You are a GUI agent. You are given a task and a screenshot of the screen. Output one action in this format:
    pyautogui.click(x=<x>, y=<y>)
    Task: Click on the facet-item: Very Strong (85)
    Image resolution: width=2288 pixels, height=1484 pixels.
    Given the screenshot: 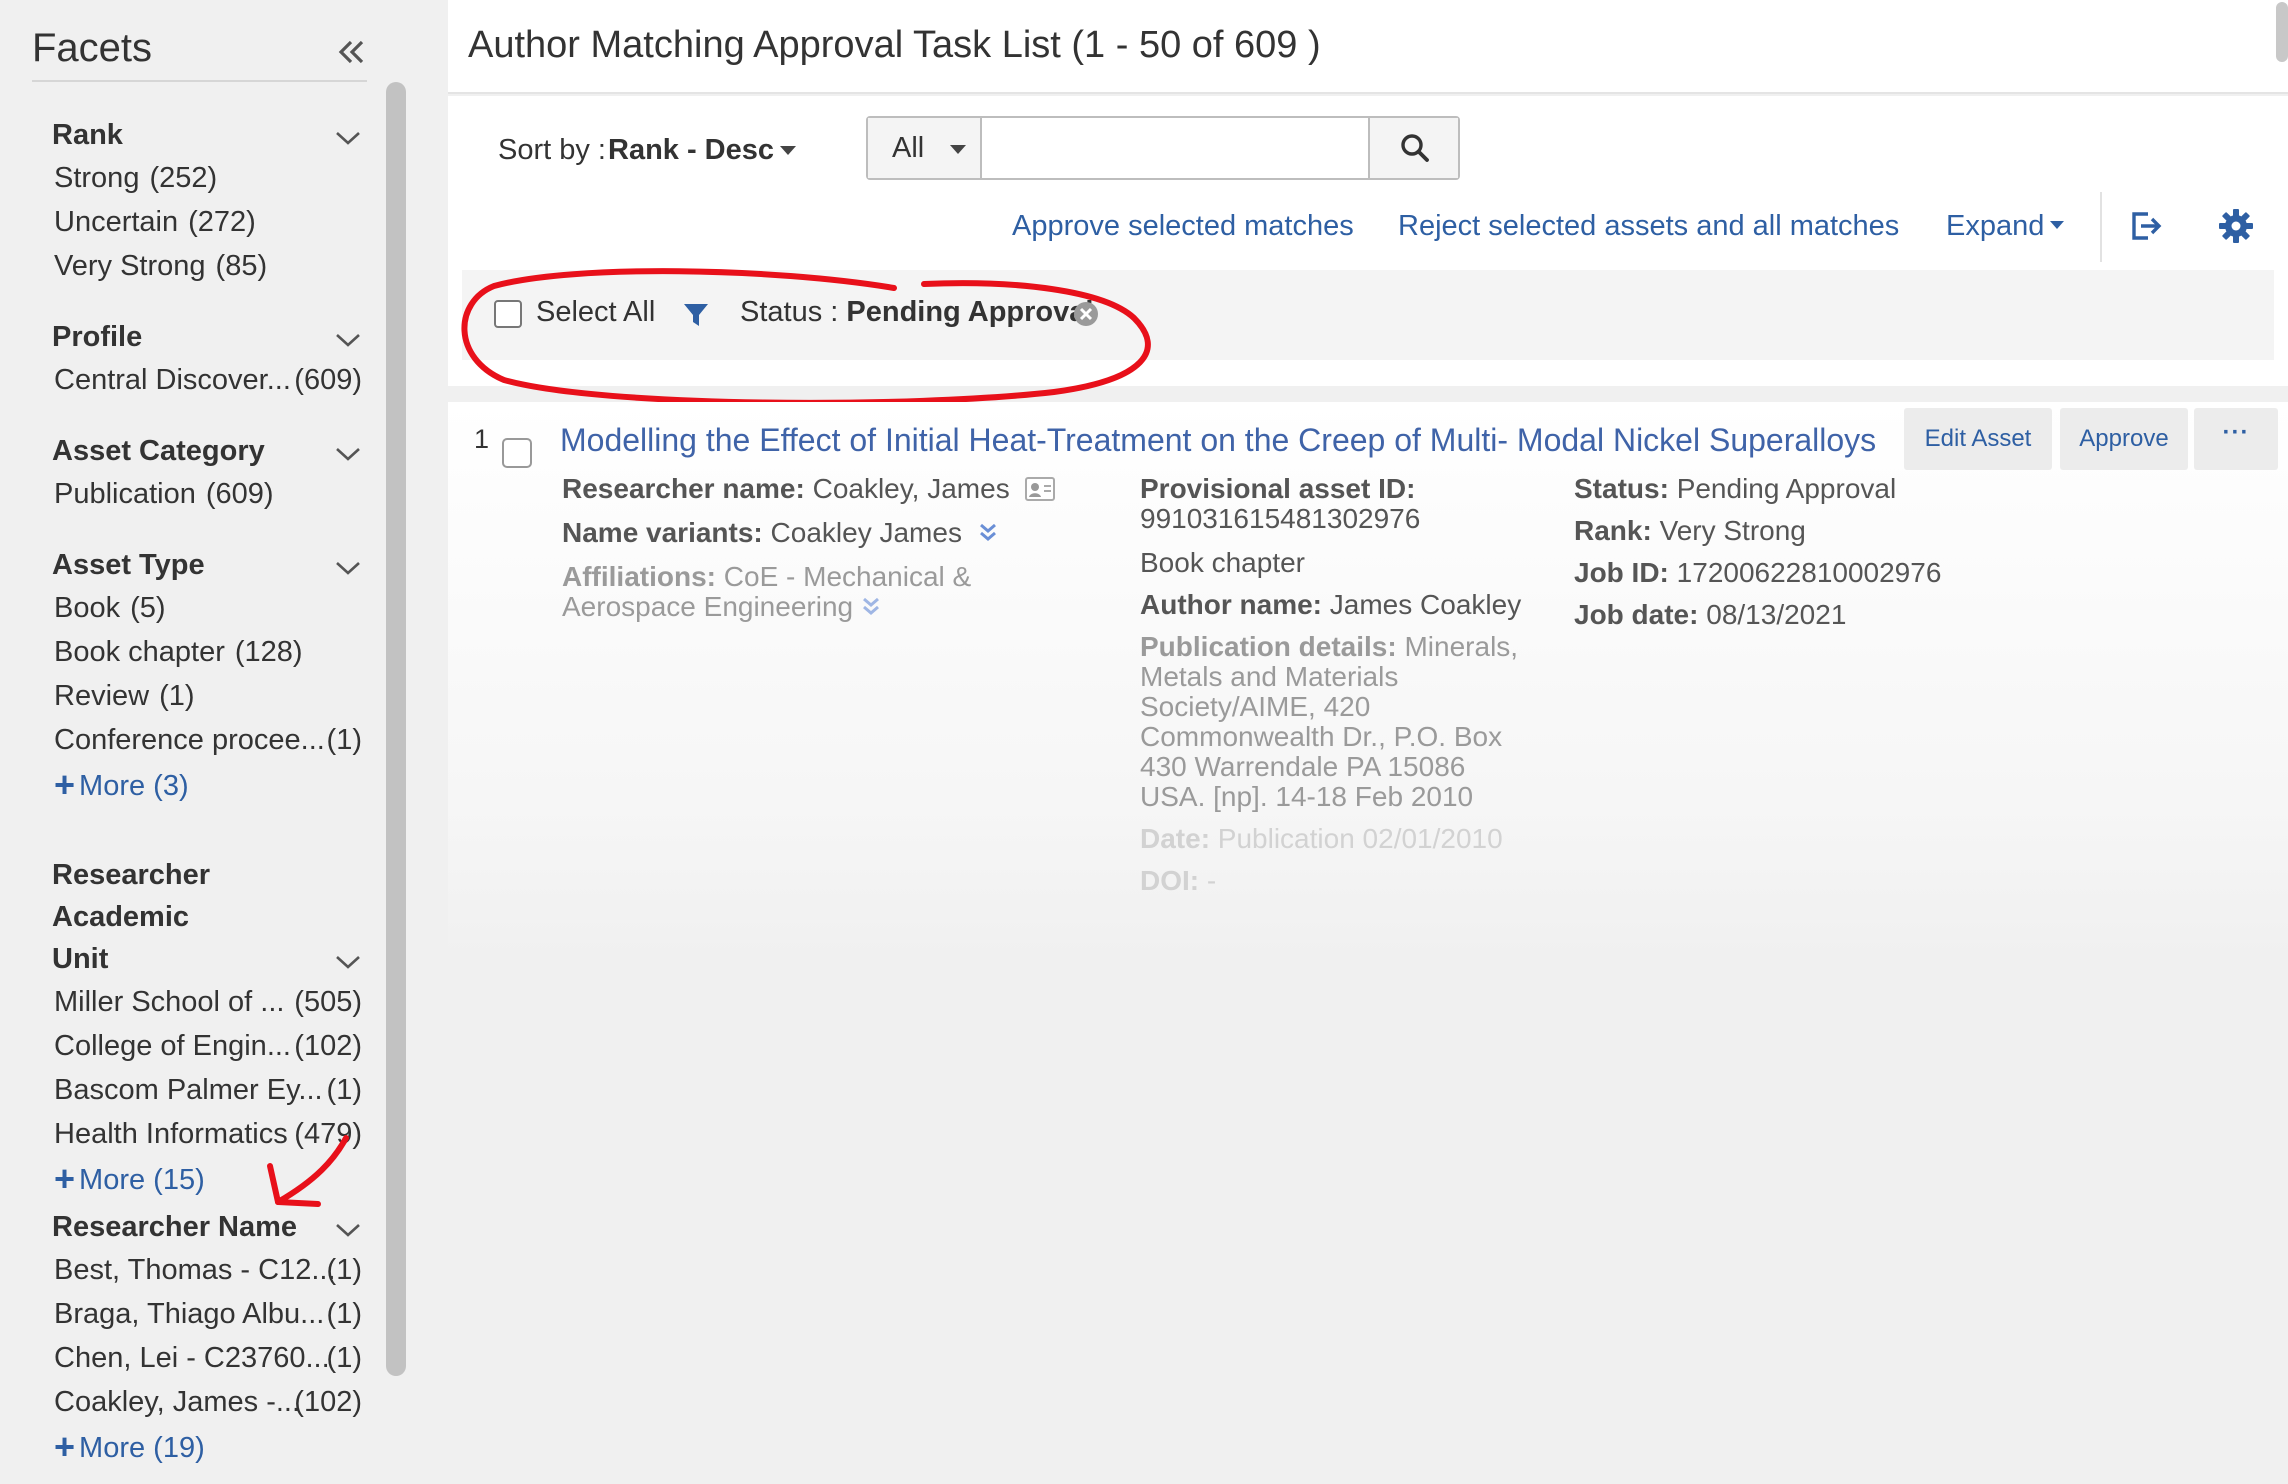 What is the action you would take?
    pyautogui.click(x=207, y=266)
    